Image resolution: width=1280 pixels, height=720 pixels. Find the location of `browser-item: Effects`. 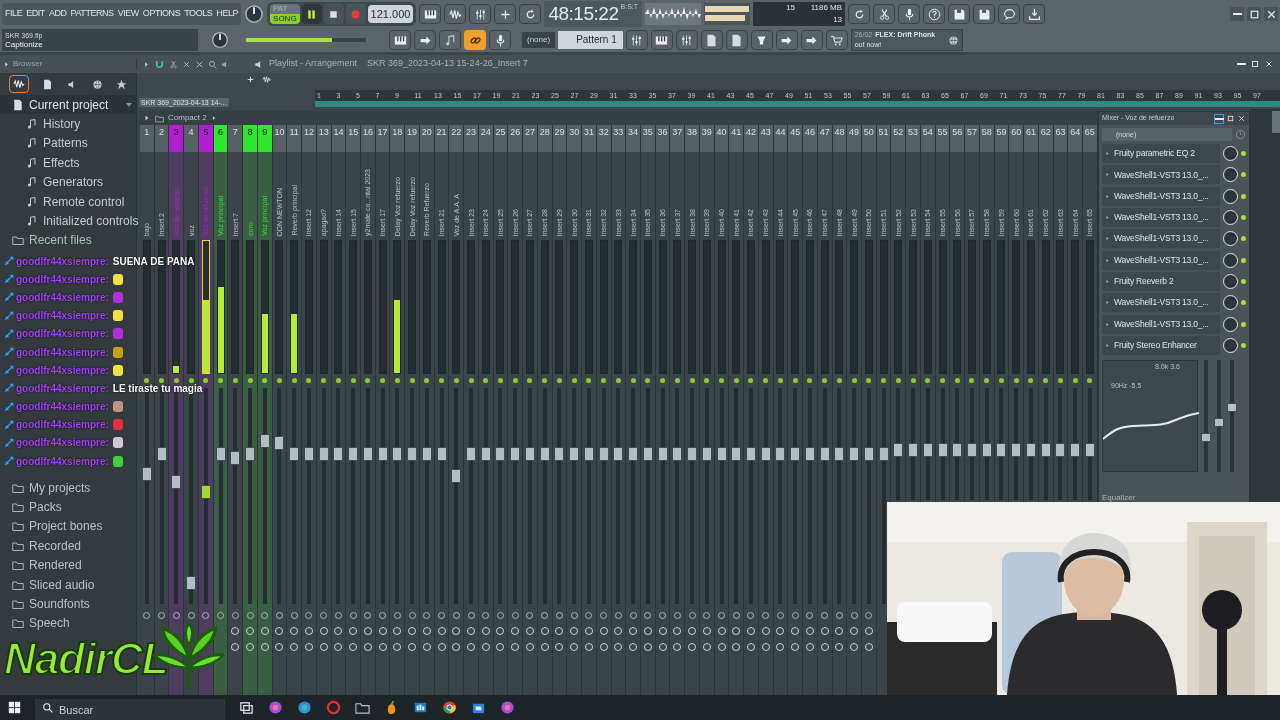

browser-item: Effects is located at coordinates (61, 162).